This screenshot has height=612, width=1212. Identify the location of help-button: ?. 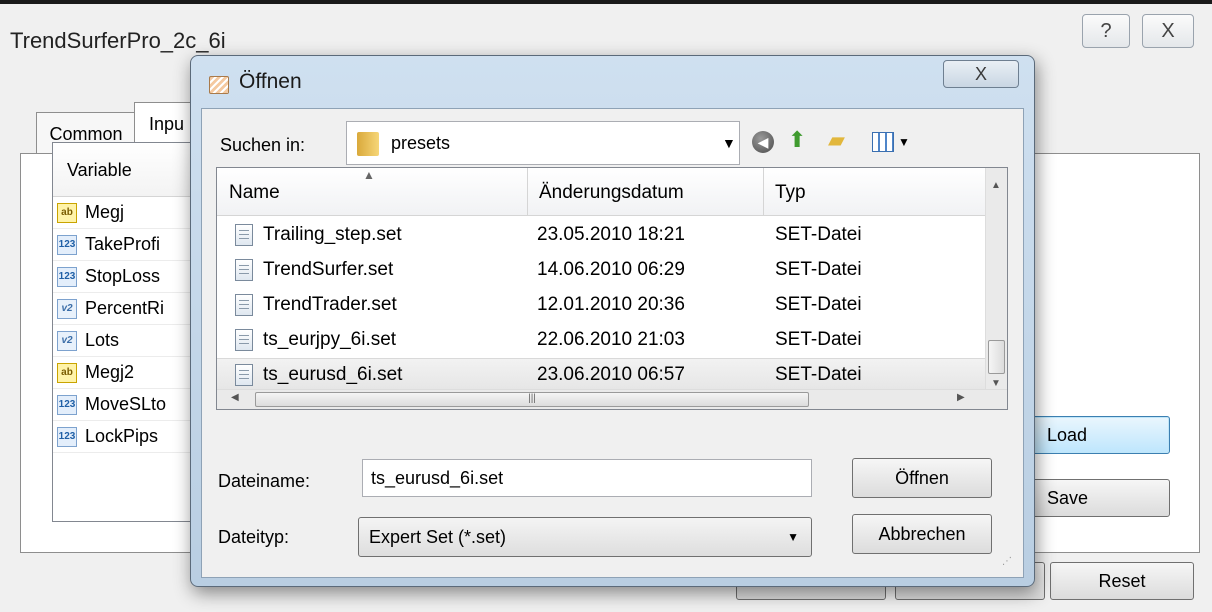
(1106, 31).